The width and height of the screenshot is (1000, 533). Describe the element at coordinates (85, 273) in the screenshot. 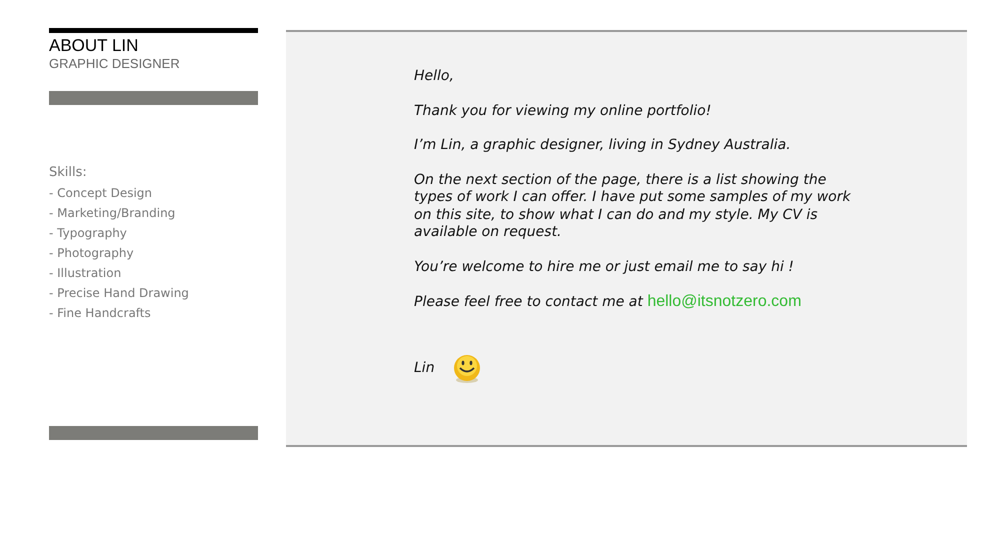

I see `skill-item: - Illustration` at that location.